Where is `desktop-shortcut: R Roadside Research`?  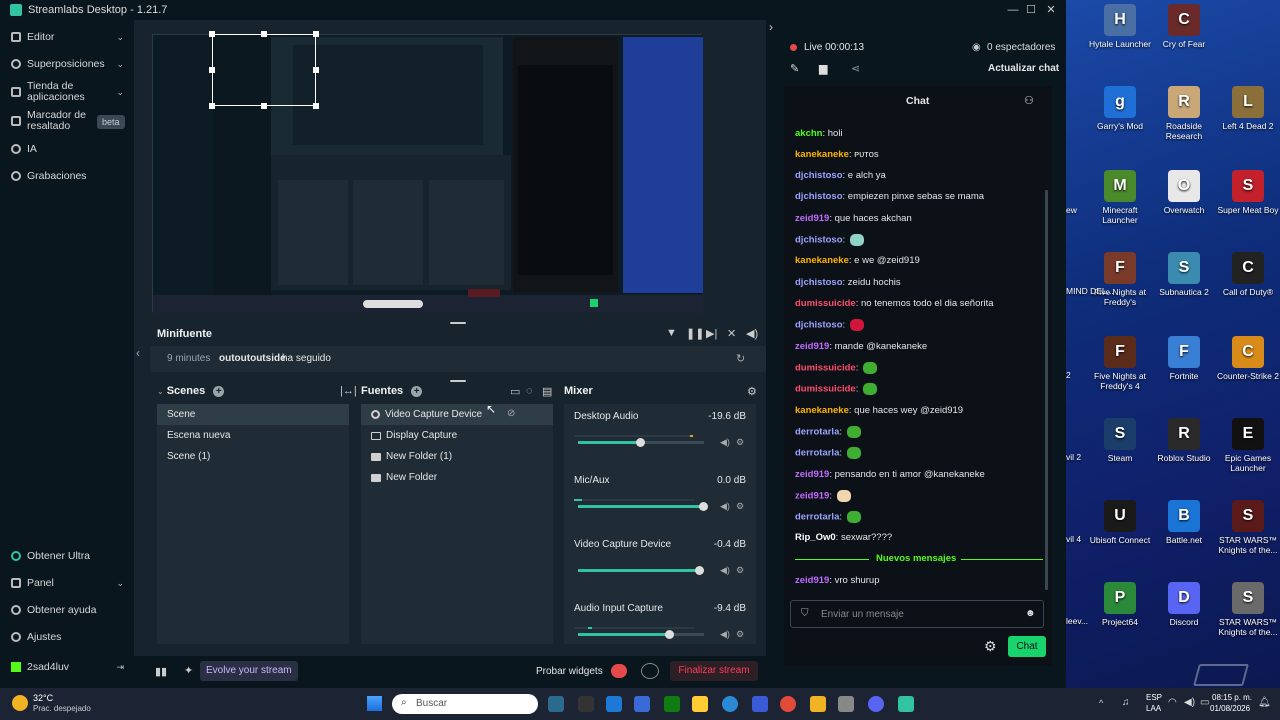 desktop-shortcut: R Roadside Research is located at coordinates (1184, 113).